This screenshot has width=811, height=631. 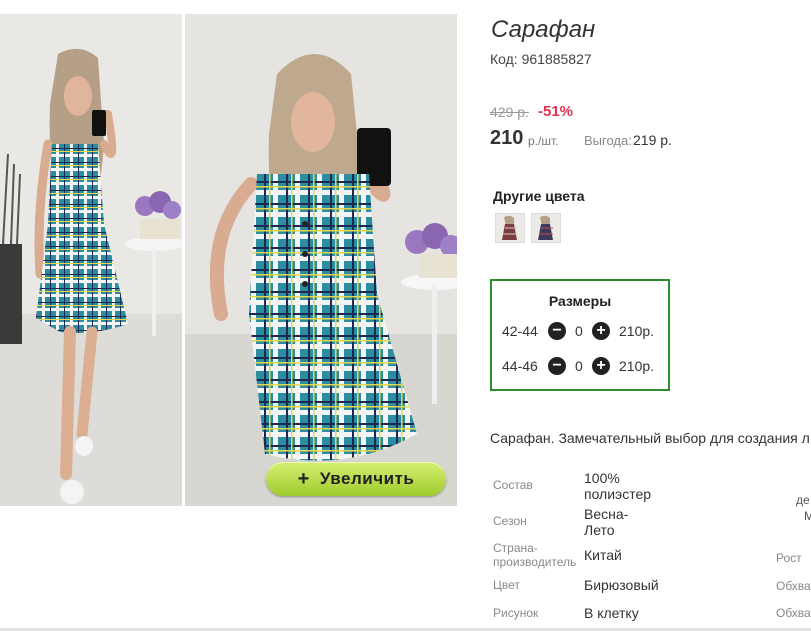 What do you see at coordinates (543, 29) in the screenshot?
I see `product-title: Сарафан` at bounding box center [543, 29].